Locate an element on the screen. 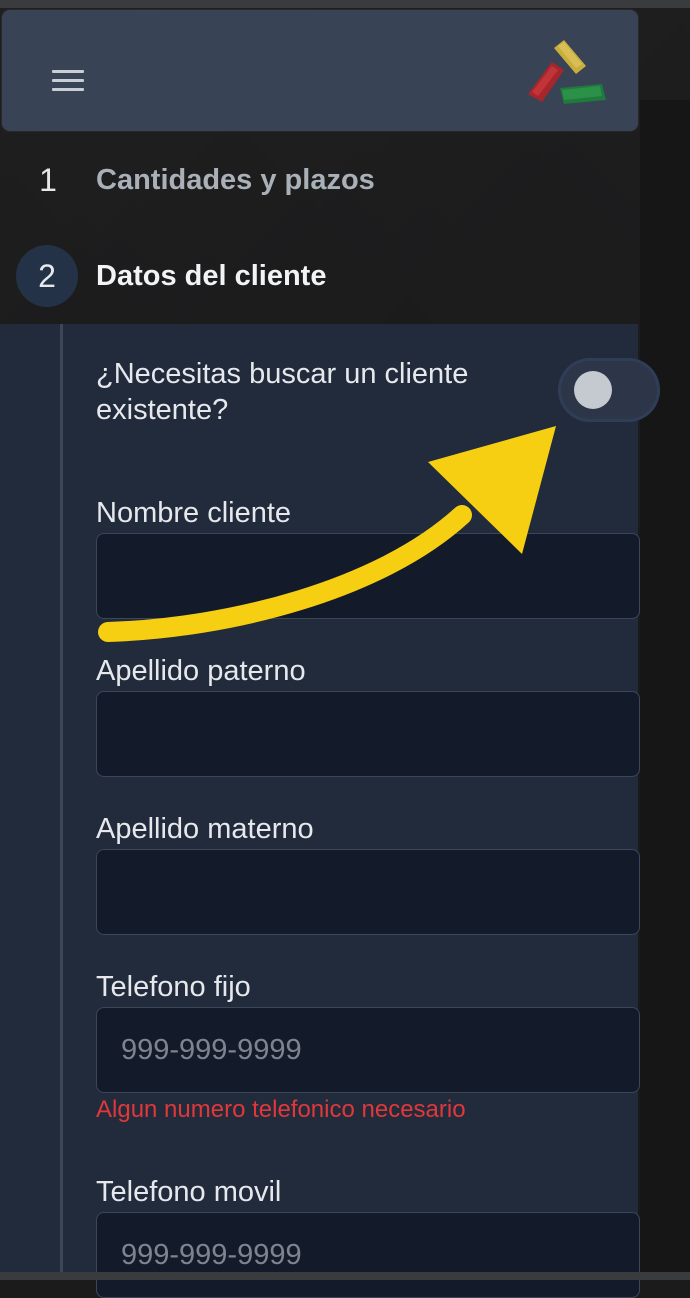  status-bar is located at coordinates (345, 4).